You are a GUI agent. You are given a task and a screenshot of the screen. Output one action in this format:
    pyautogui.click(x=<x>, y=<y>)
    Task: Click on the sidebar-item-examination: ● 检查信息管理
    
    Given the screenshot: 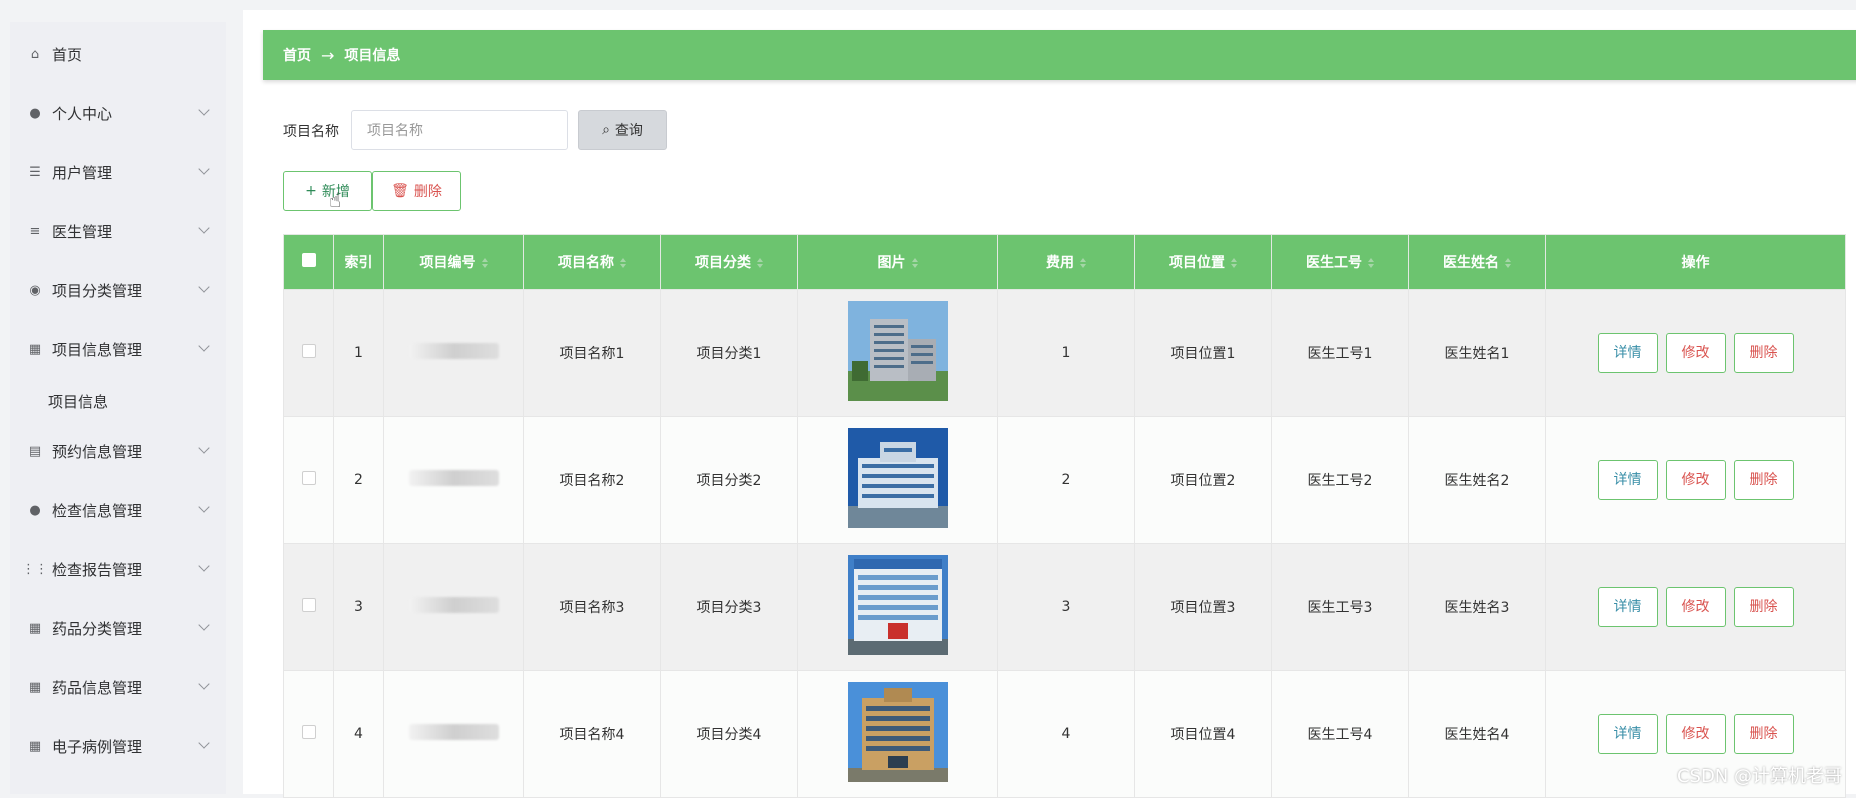 What is the action you would take?
    pyautogui.click(x=118, y=510)
    